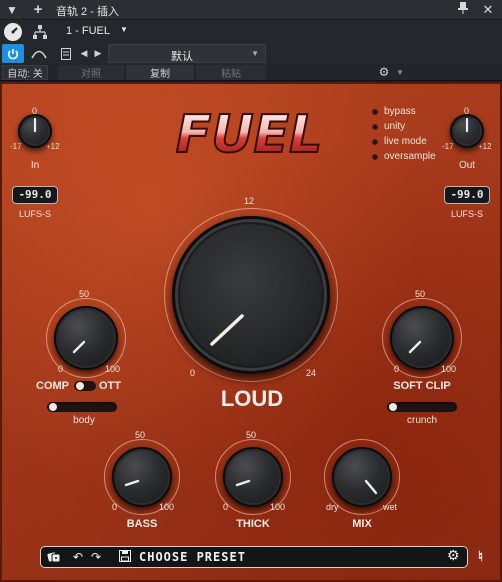 The height and width of the screenshot is (582, 502). What do you see at coordinates (182, 57) in the screenshot?
I see `preset-name: 默认` at bounding box center [182, 57].